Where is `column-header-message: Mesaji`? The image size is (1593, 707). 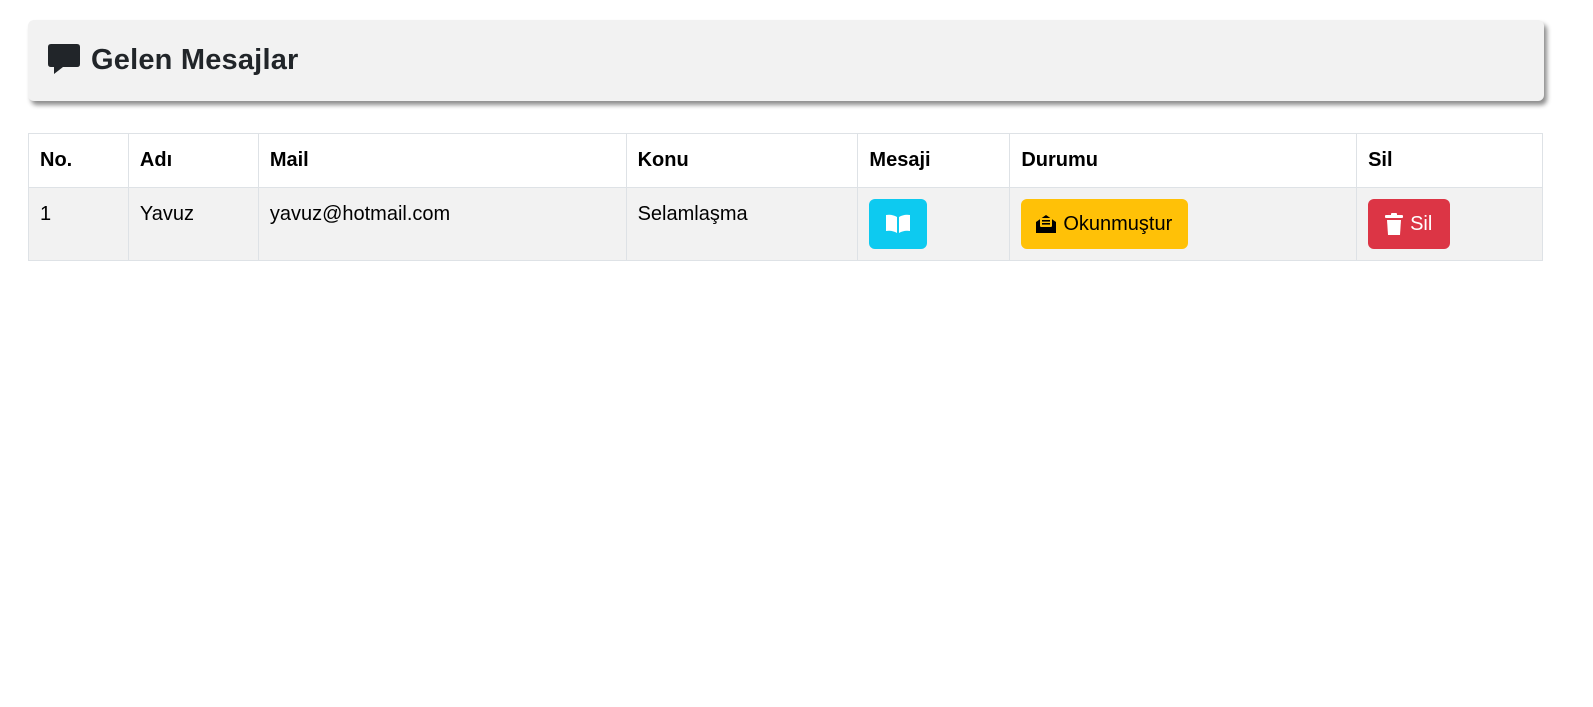 column-header-message: Mesaji is located at coordinates (934, 160).